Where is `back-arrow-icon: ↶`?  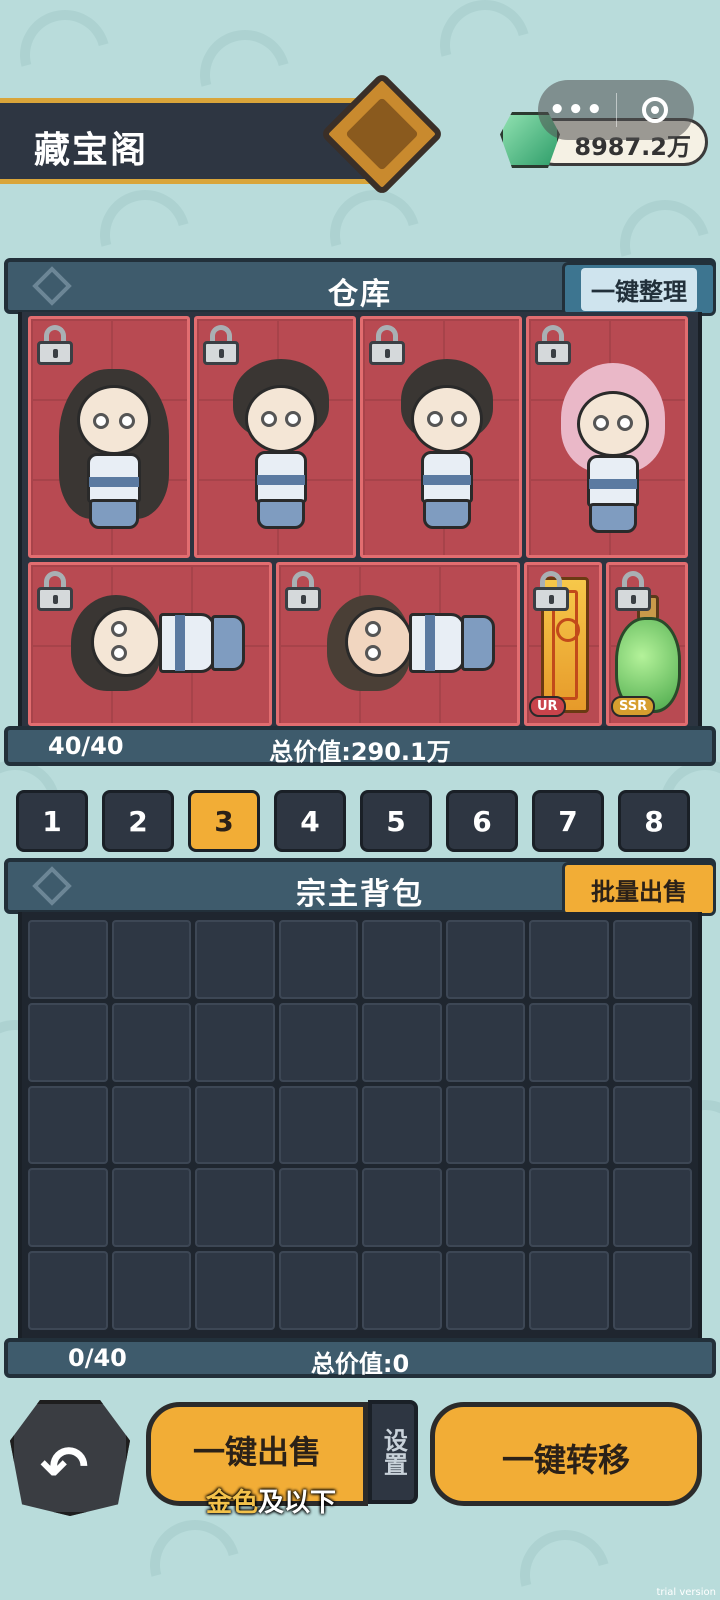 back-arrow-icon: ↶ is located at coordinates (64, 1467).